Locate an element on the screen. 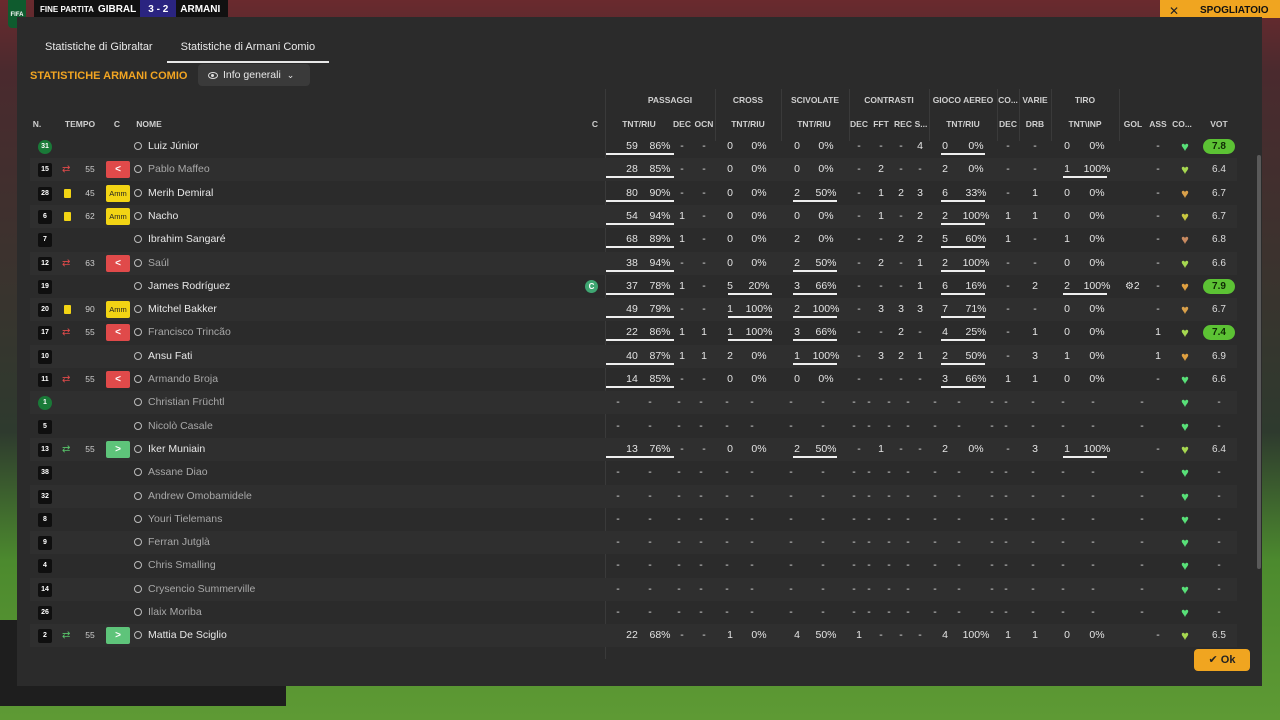 The height and width of the screenshot is (720, 1280). ok-button: ✔ Ok is located at coordinates (1222, 660).